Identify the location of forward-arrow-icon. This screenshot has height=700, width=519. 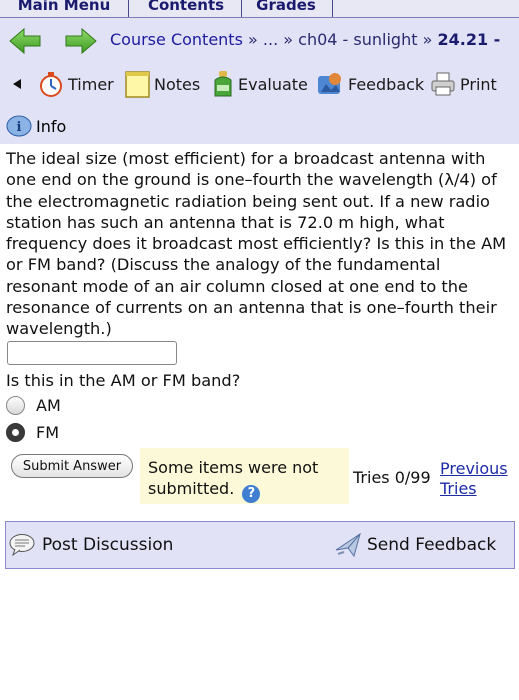
(81, 41).